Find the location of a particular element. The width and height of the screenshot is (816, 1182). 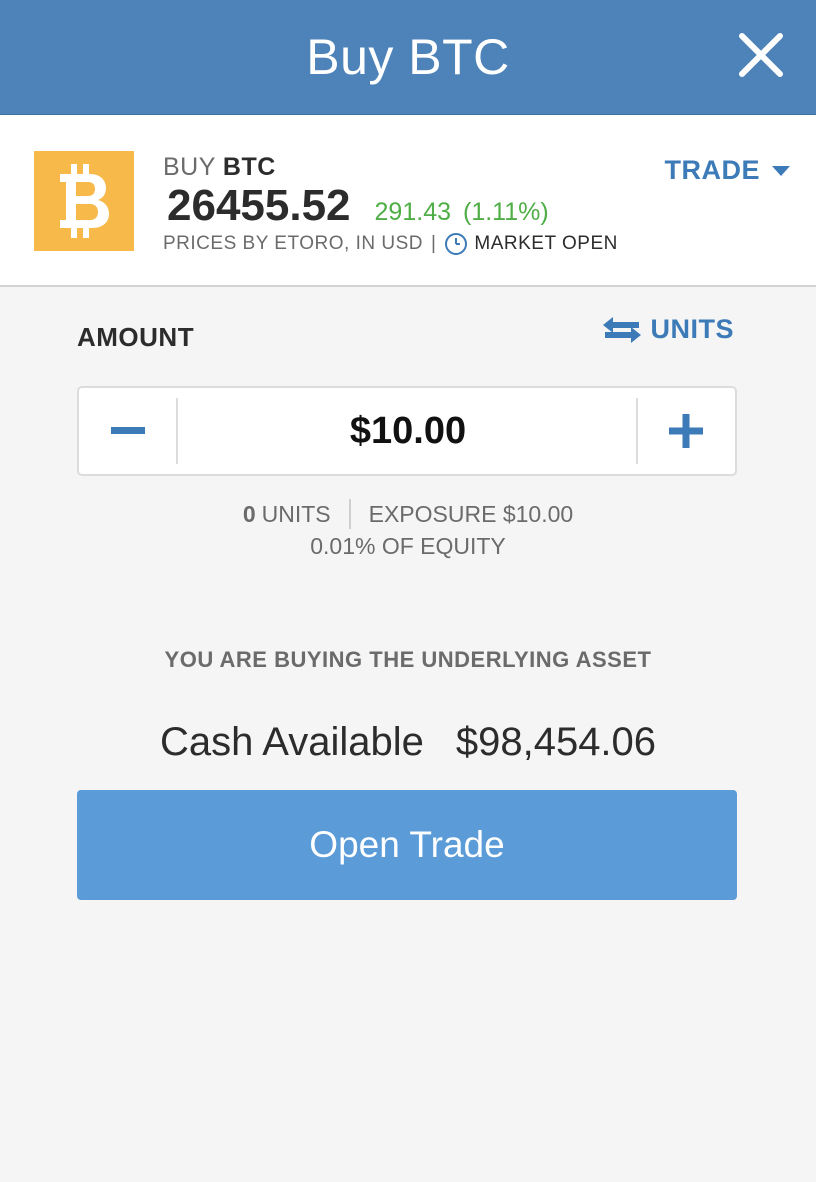

modal-title: Buy BTC is located at coordinates (408, 57).